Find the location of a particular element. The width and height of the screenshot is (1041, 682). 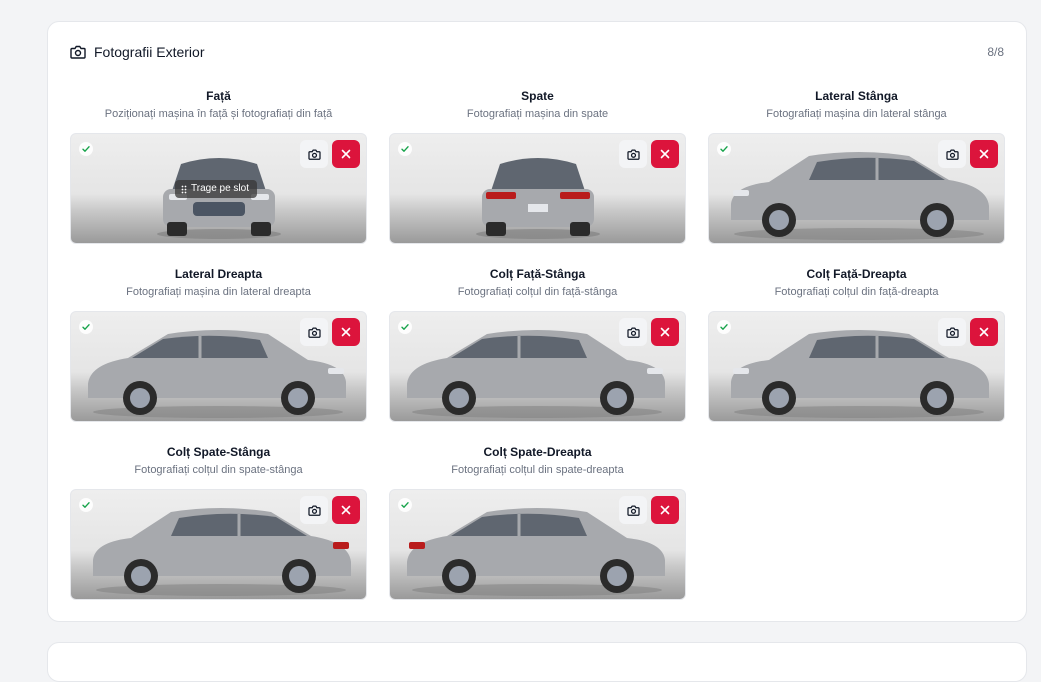

slot-title: Față is located at coordinates (218, 96).